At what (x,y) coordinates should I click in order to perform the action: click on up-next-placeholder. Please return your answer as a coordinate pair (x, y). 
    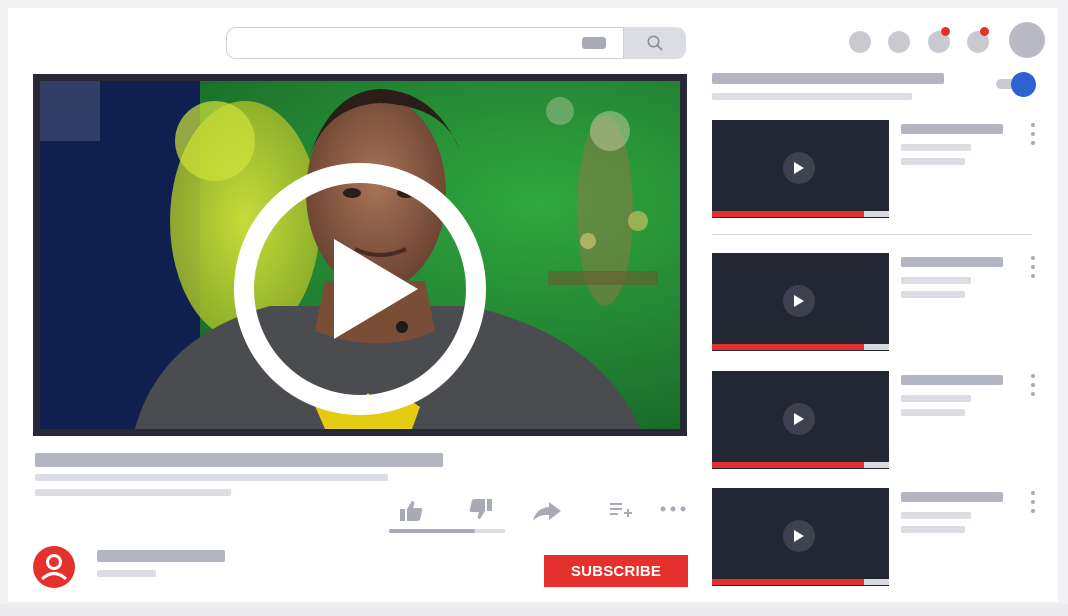
    Looking at the image, I should click on (828, 78).